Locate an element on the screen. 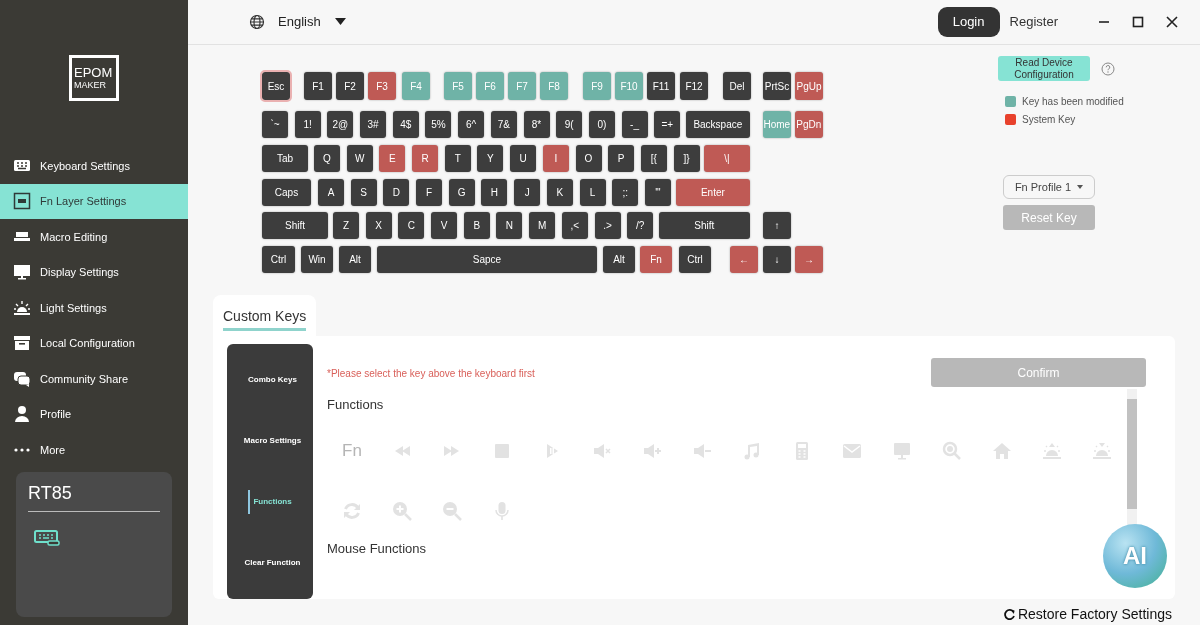 This screenshot has height=625, width=1200. key: Esc is located at coordinates (276, 86).